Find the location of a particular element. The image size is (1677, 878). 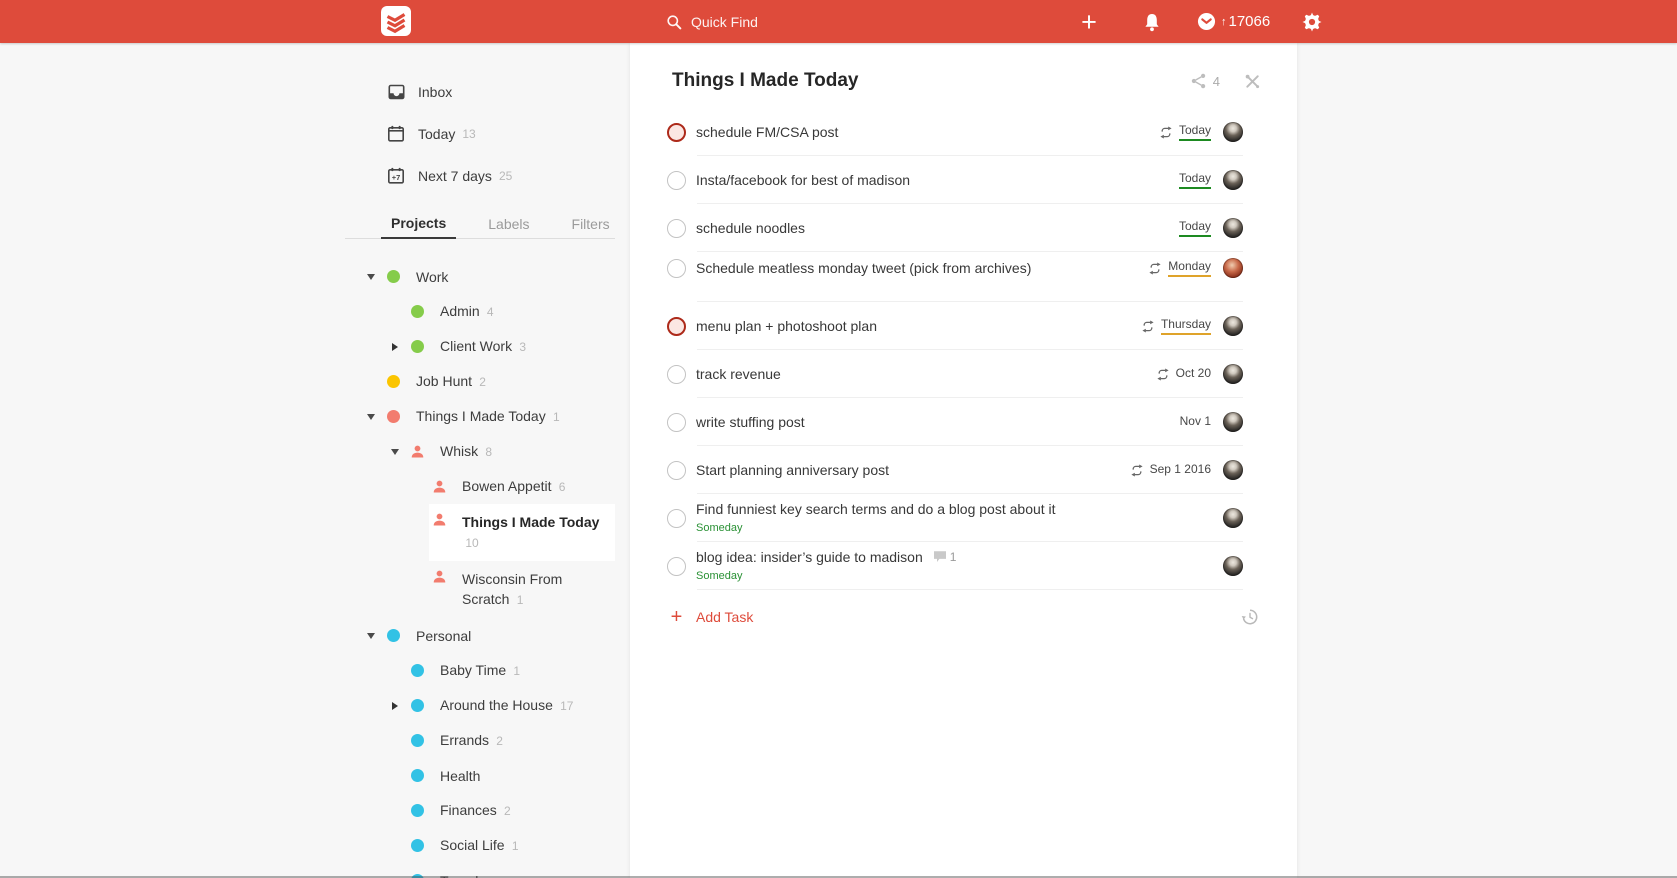

task-row: menu plan + photoshoot plan Thursday is located at coordinates (955, 326).